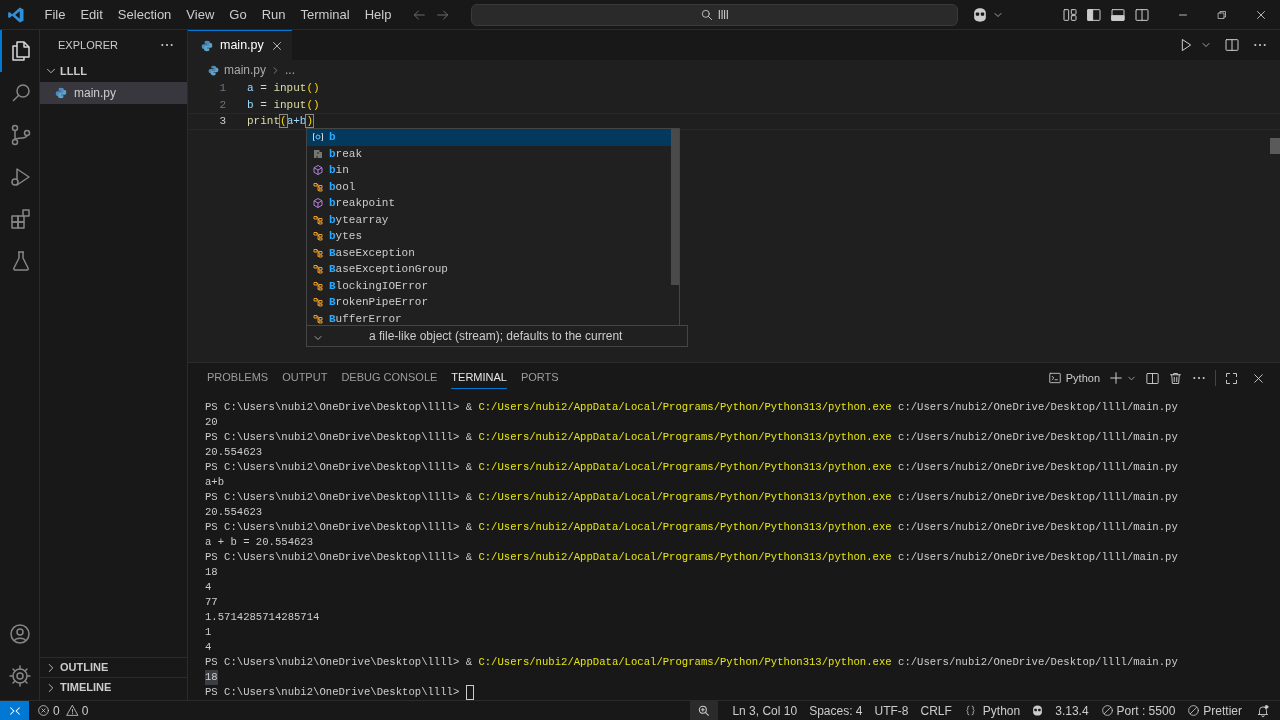 Image resolution: width=1280 pixels, height=720 pixels. What do you see at coordinates (1263, 710) in the screenshot?
I see `bell-icon` at bounding box center [1263, 710].